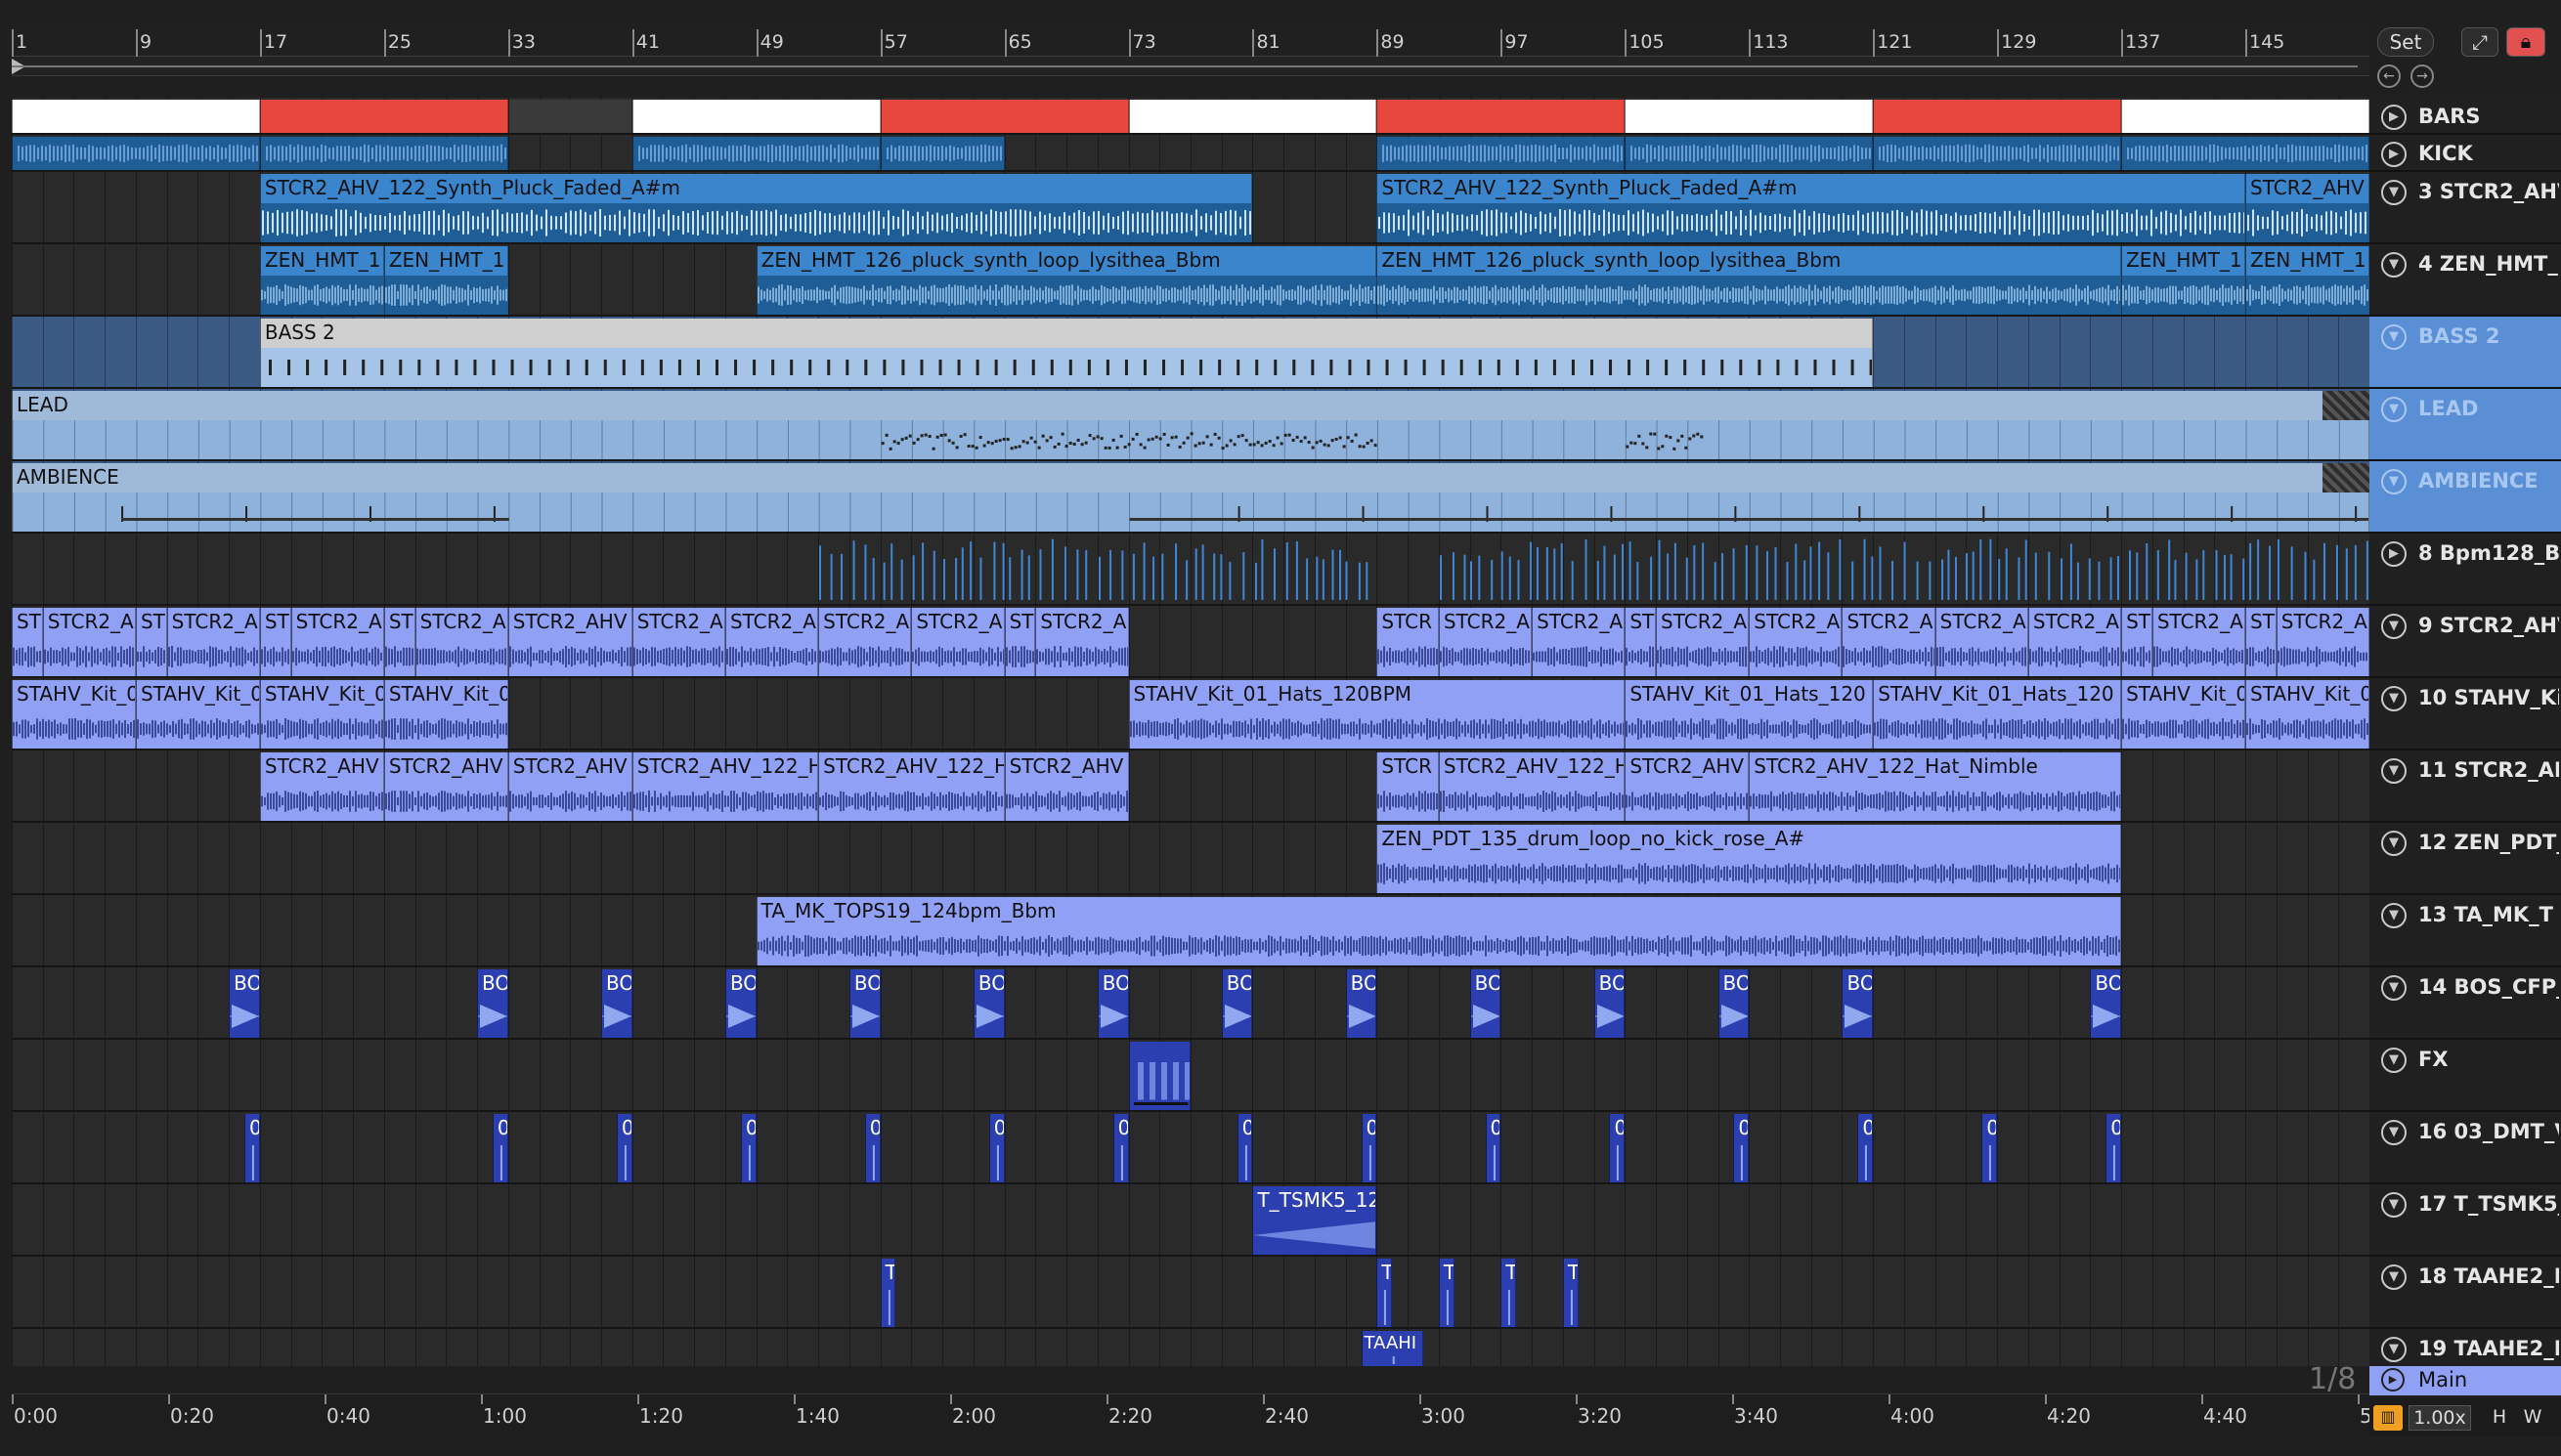  Describe the element at coordinates (1392, 1348) in the screenshot. I see `clip: TAAHI` at that location.